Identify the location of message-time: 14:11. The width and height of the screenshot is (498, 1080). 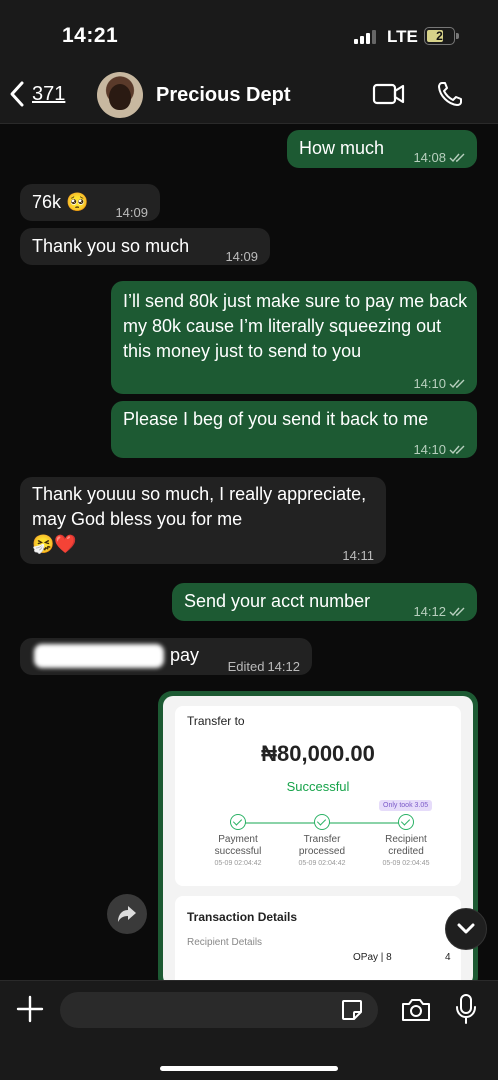
(358, 555).